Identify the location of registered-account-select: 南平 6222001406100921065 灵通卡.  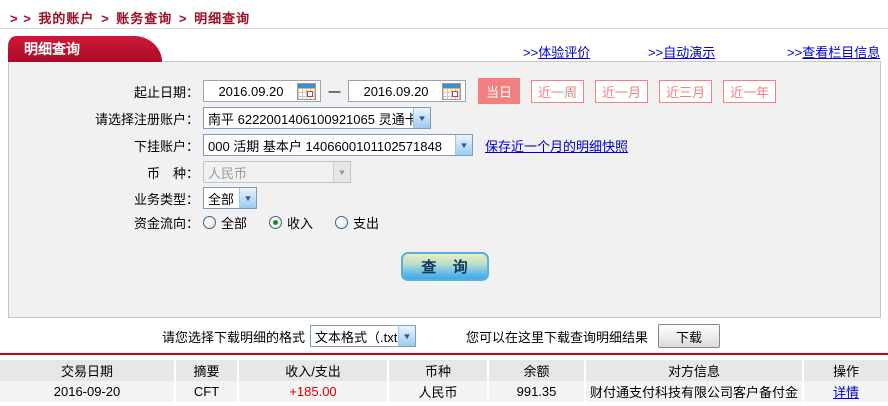
(317, 118).